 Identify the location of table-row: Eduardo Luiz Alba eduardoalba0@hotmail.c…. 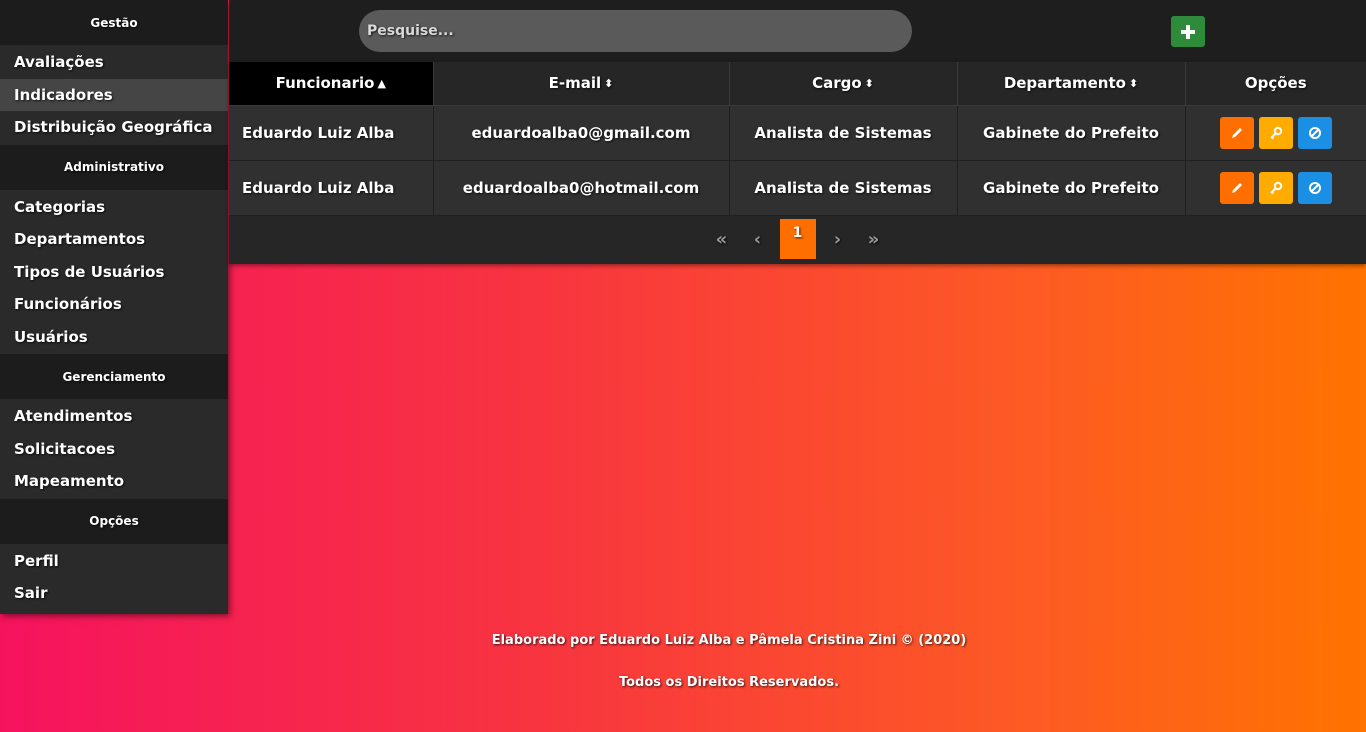
(797, 188).